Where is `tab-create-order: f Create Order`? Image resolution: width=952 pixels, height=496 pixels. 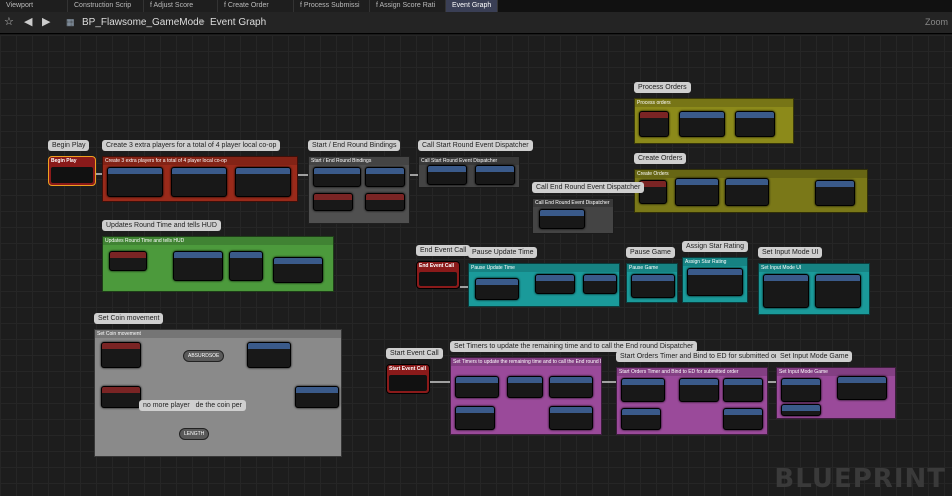
tab-create-order: f Create Order is located at coordinates (256, 6).